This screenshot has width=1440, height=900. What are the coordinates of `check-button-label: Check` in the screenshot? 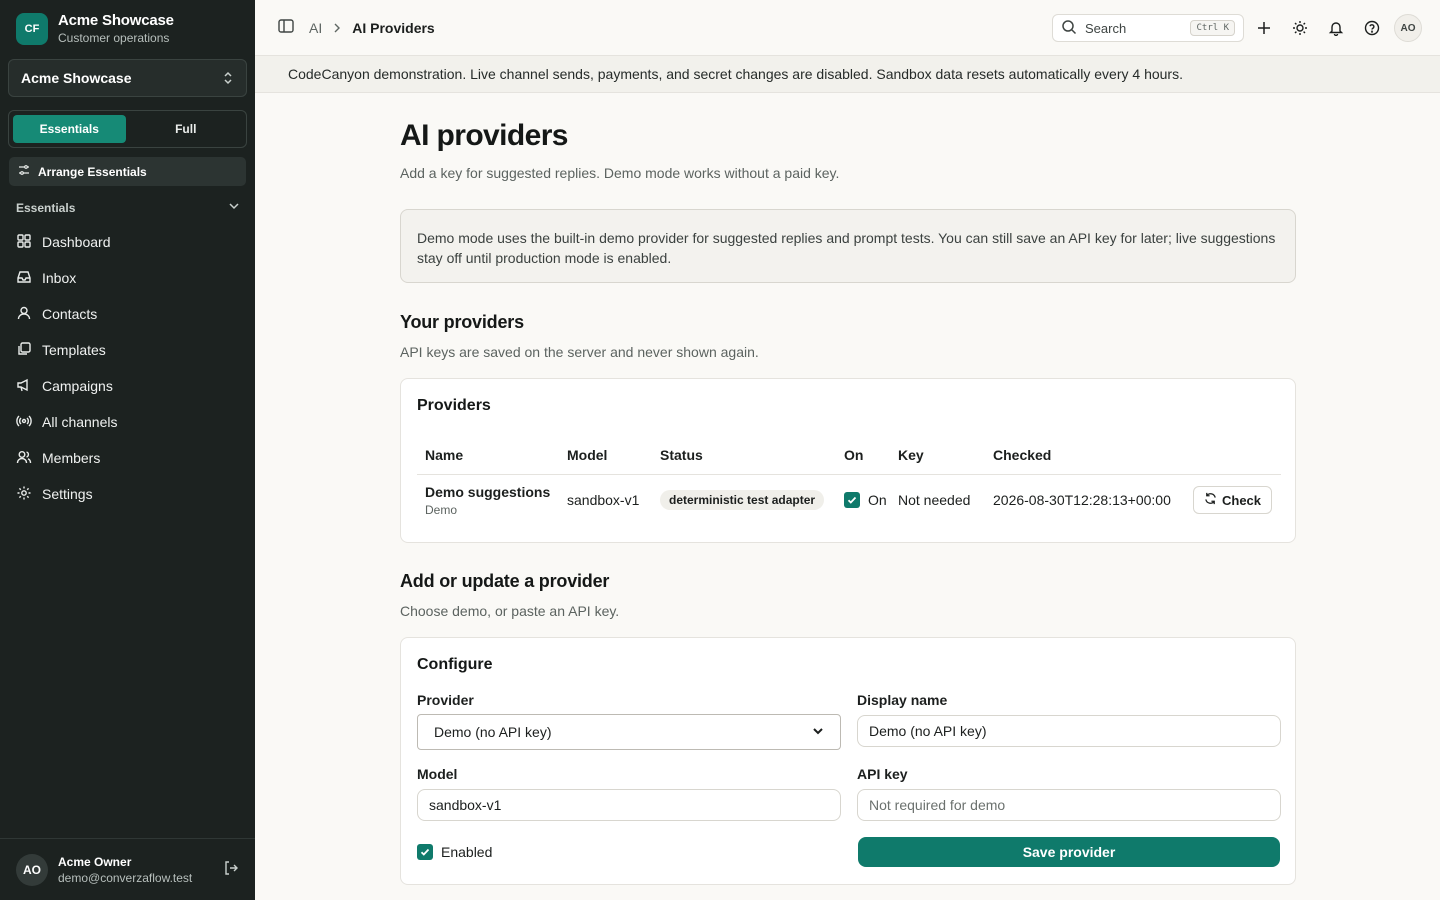 It's located at (1242, 500).